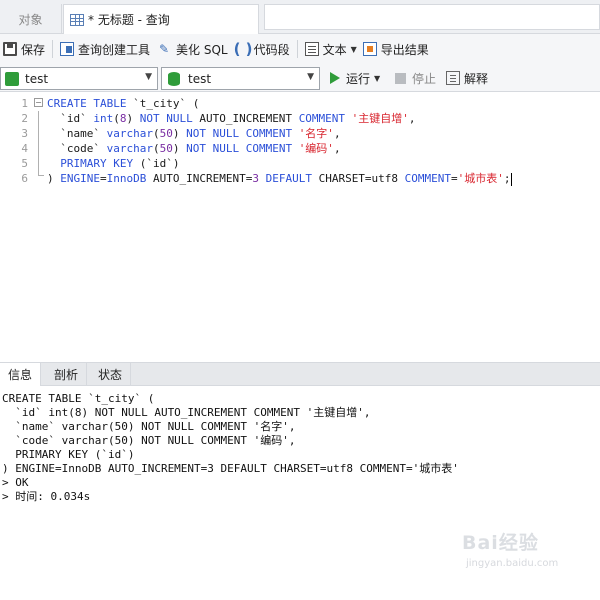 This screenshot has width=600, height=600. I want to click on output-line: > 时间: 0.034s, so click(46, 496).